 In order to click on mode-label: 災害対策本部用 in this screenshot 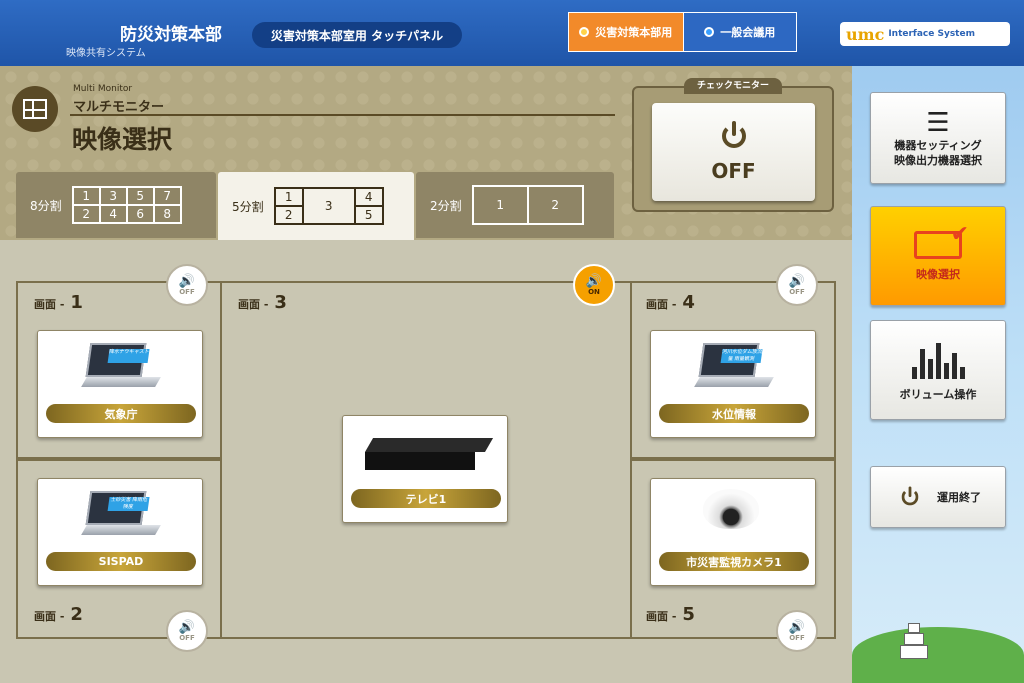, I will do `click(634, 32)`.